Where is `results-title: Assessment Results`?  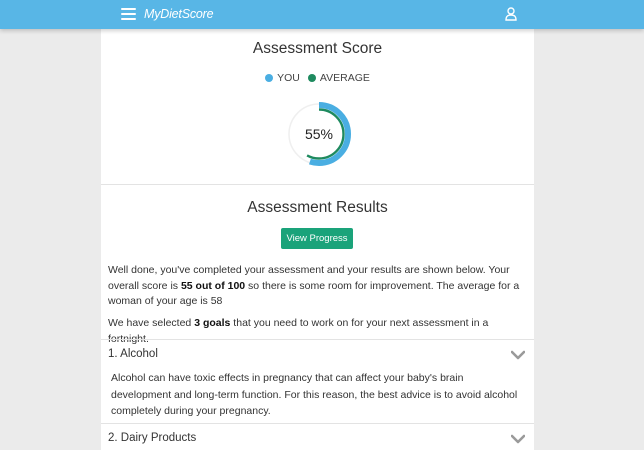
results-title: Assessment Results is located at coordinates (317, 207).